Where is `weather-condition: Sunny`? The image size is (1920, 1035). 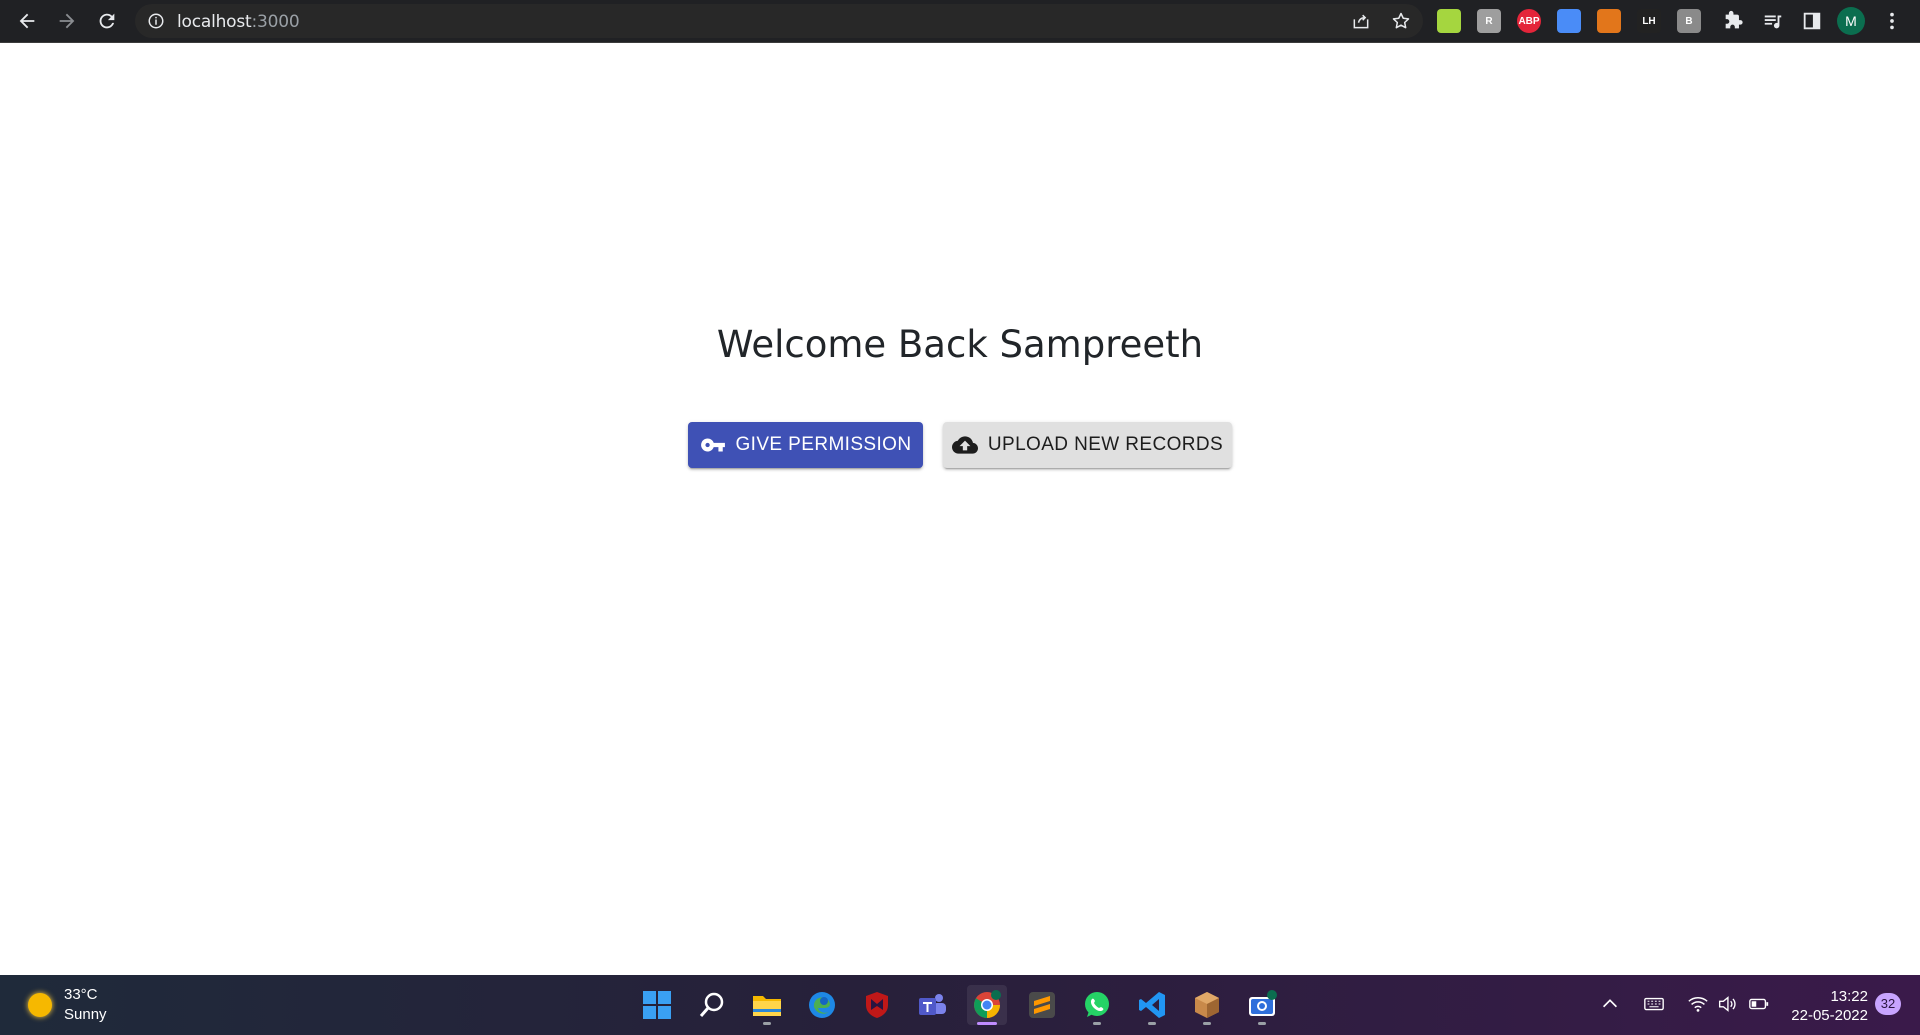 weather-condition: Sunny is located at coordinates (85, 1014).